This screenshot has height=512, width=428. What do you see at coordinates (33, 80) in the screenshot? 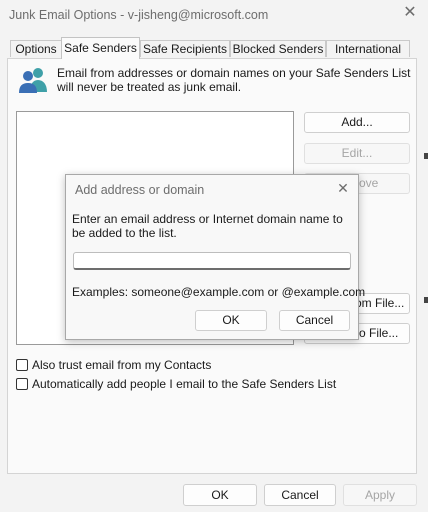
I see `people-icon` at bounding box center [33, 80].